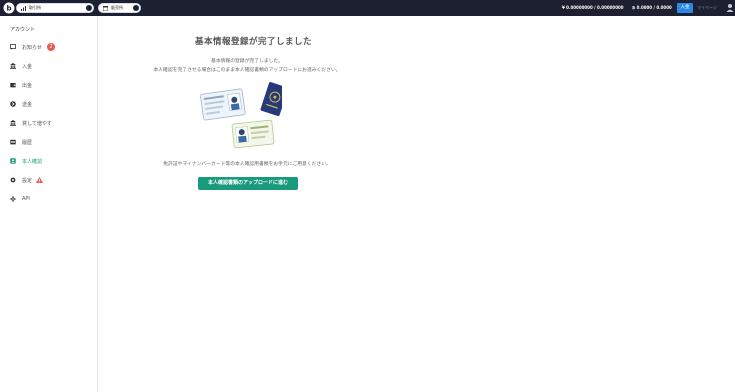  I want to click on sidebar-item-label: 履歴, so click(27, 142).